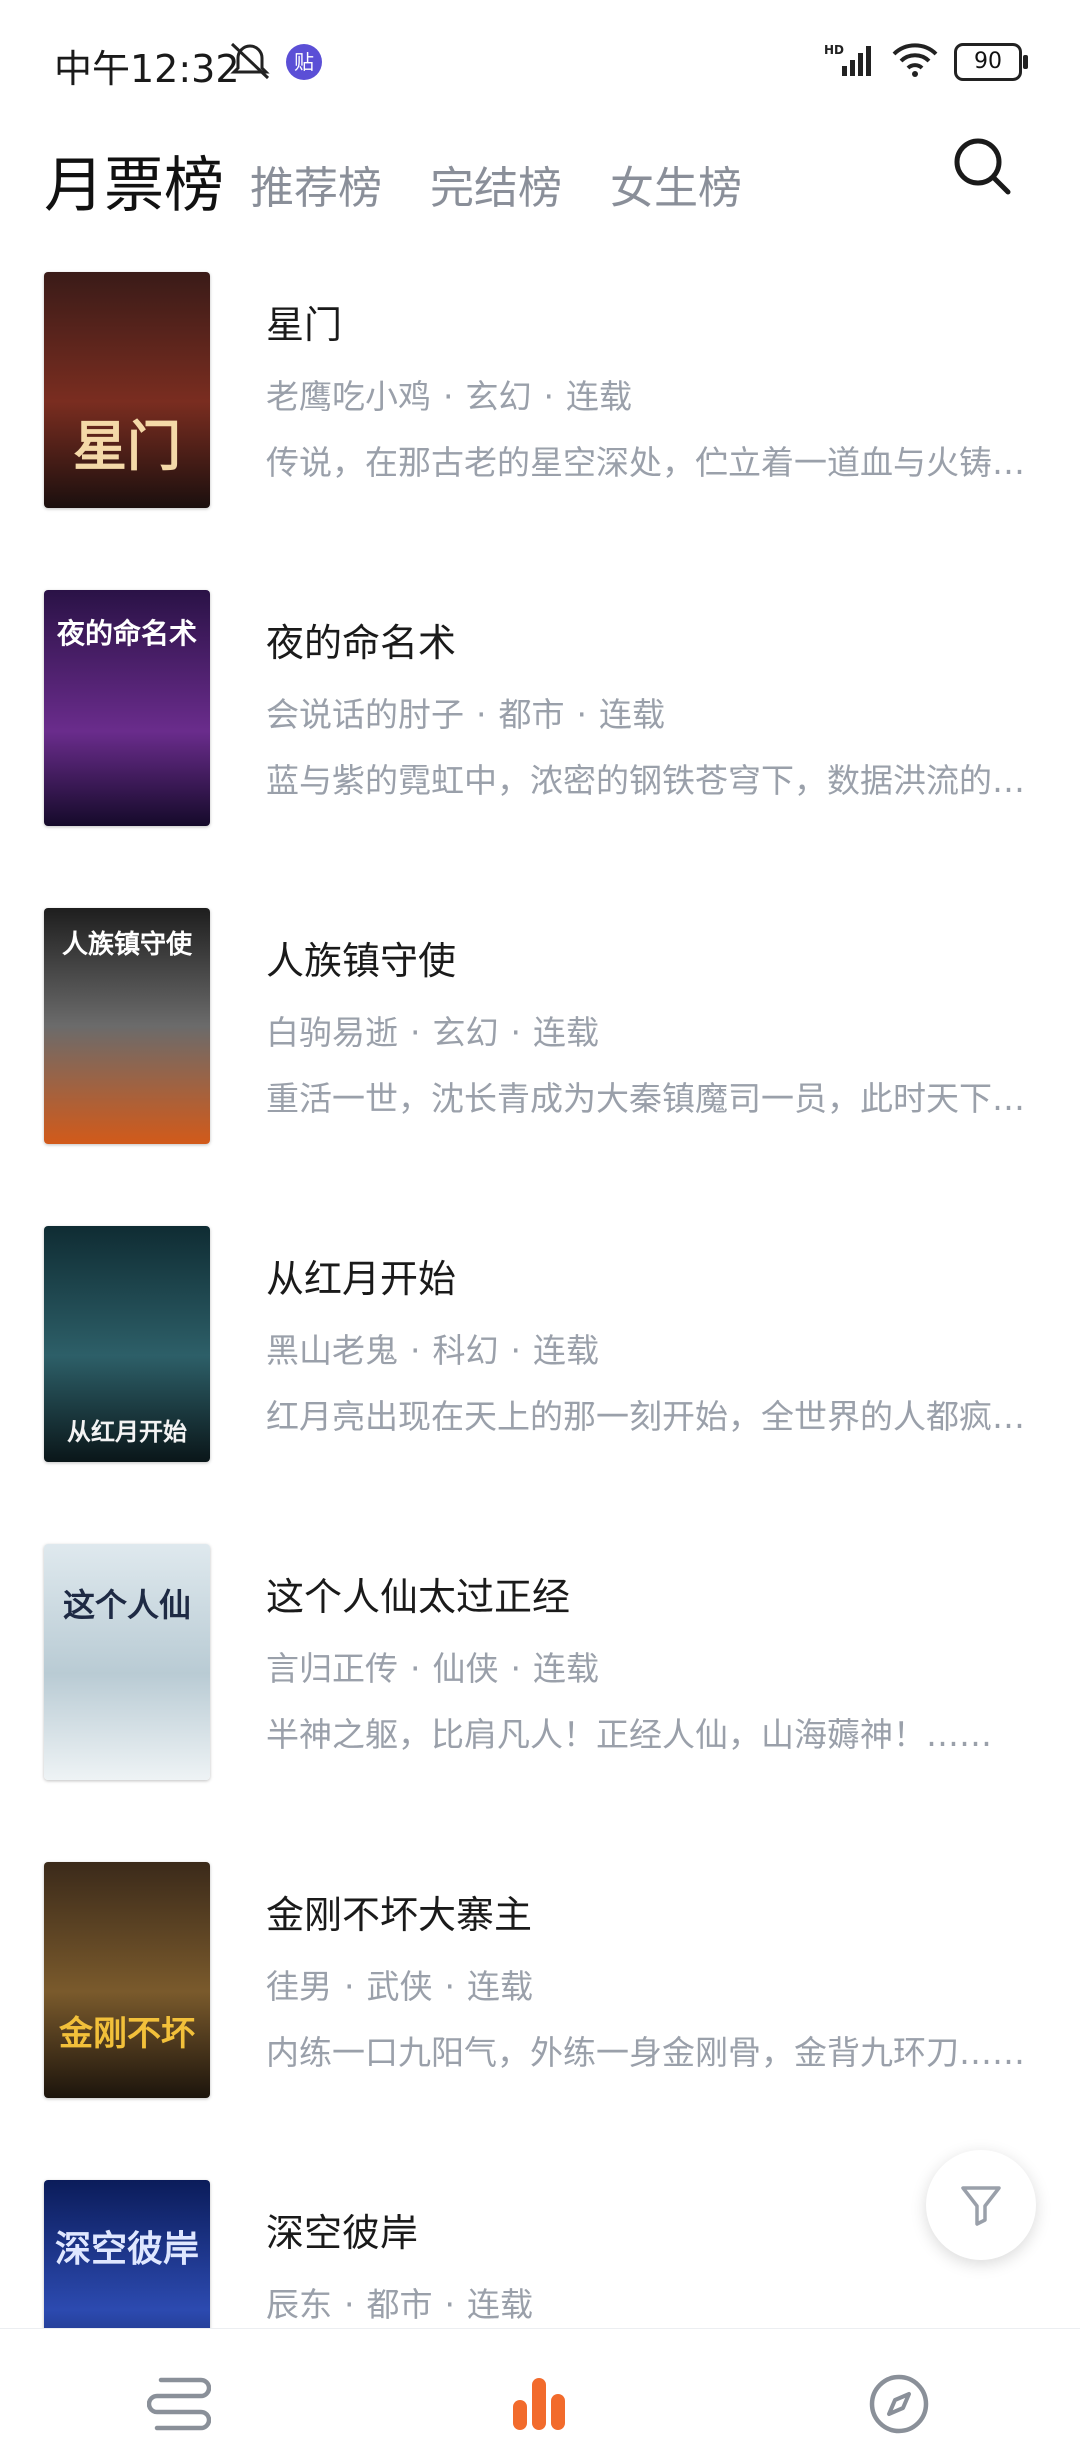  Describe the element at coordinates (127, 1980) in the screenshot. I see `book-cover: 金刚不坏` at that location.